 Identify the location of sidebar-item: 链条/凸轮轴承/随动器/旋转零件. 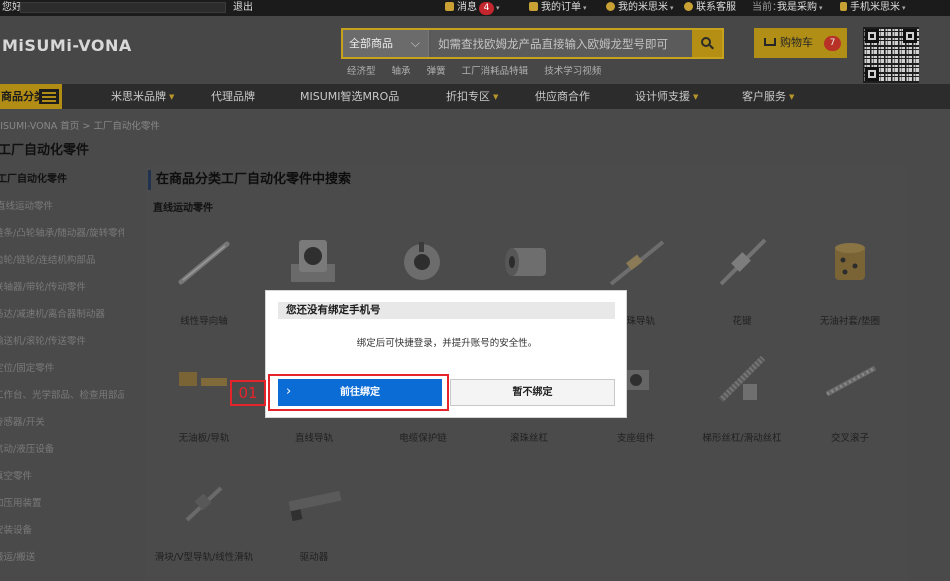
(62, 232).